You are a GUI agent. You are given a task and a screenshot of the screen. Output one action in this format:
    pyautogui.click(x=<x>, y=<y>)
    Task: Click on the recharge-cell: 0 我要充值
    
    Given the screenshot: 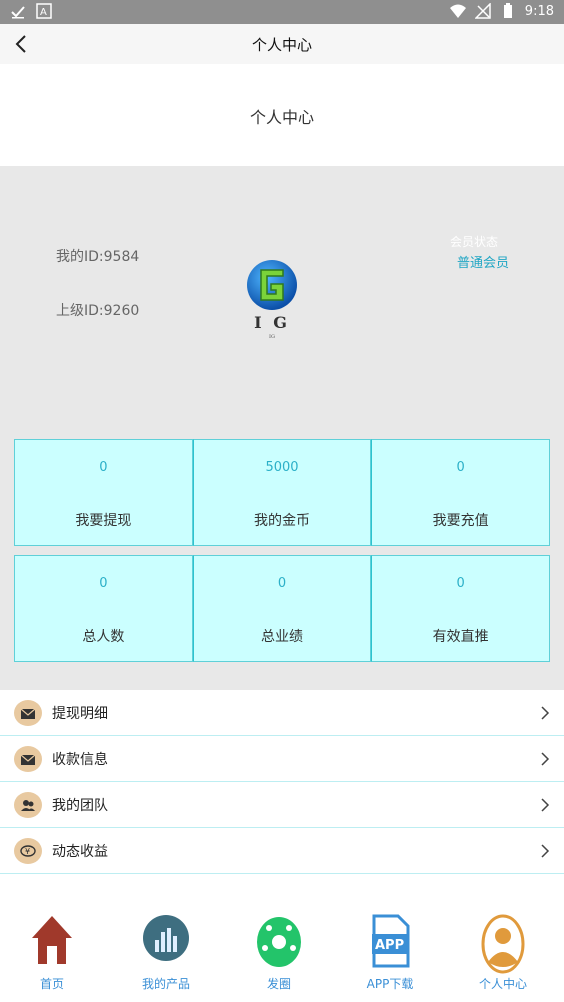 What is the action you would take?
    pyautogui.click(x=461, y=492)
    